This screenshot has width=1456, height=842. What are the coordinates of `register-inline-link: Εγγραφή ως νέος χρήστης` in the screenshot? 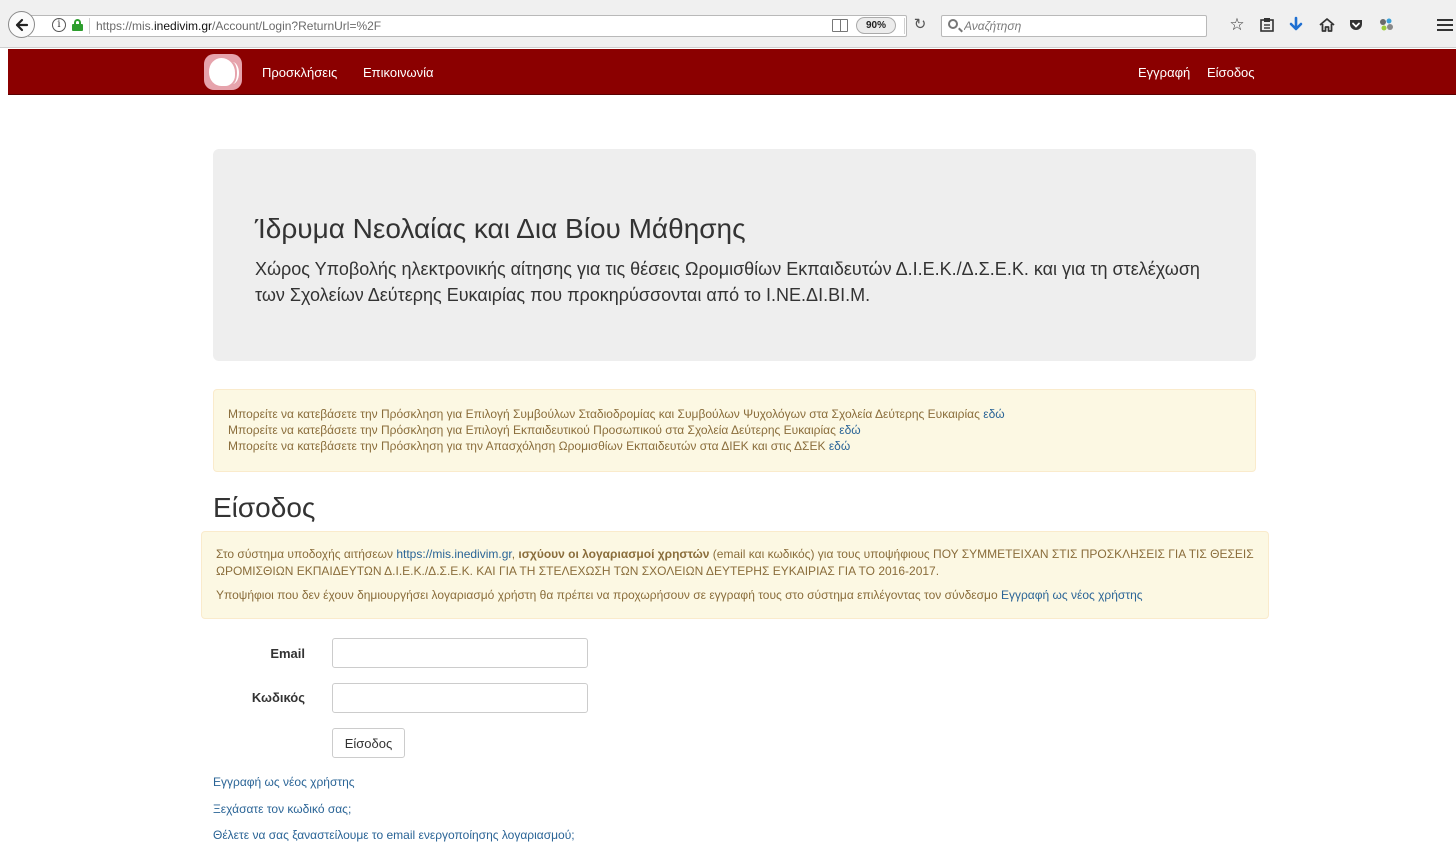 It's located at (1072, 595).